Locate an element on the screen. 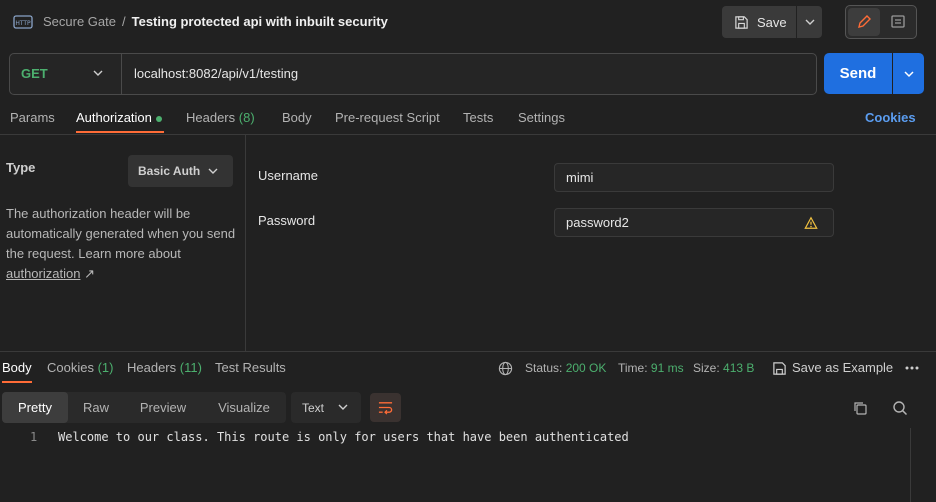  response-size: Size: 413 B is located at coordinates (723, 368).